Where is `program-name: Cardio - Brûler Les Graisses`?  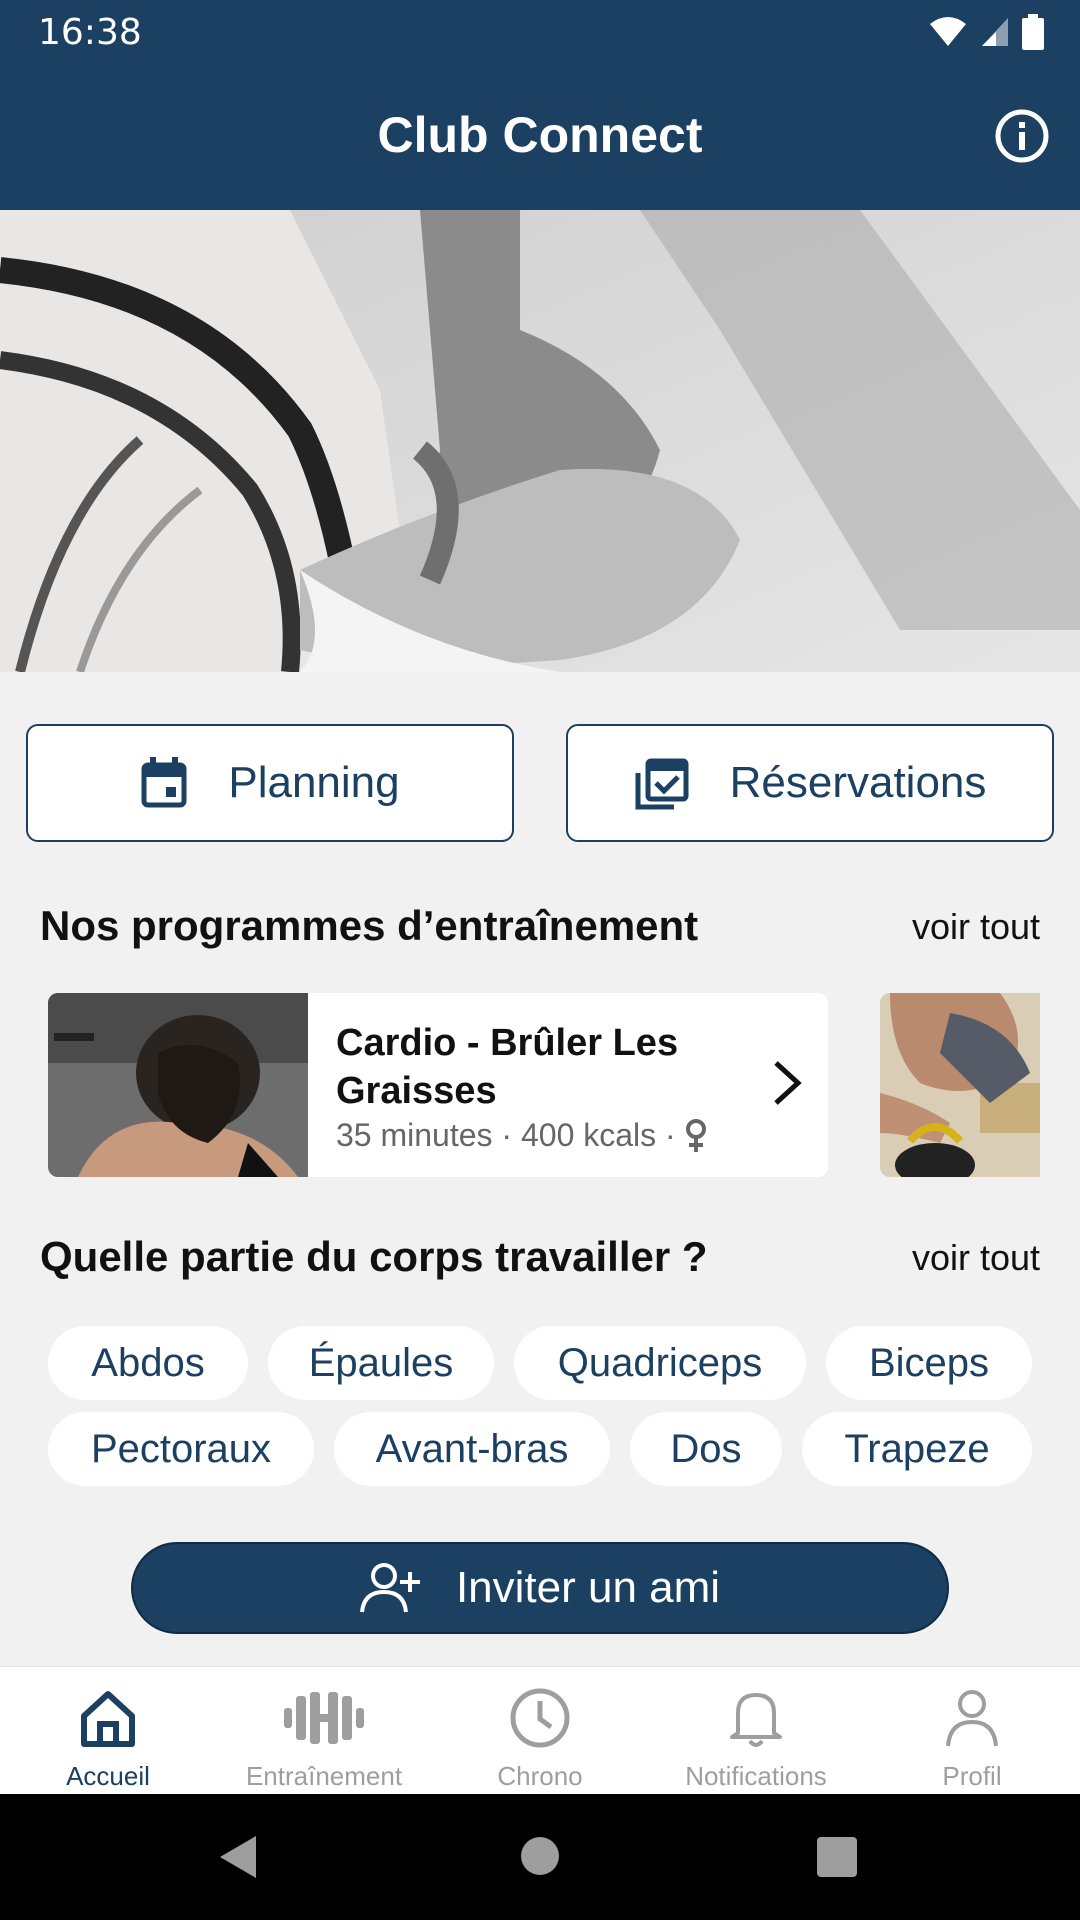
program-name: Cardio - Brûler Les Graisses is located at coordinates (507, 1067).